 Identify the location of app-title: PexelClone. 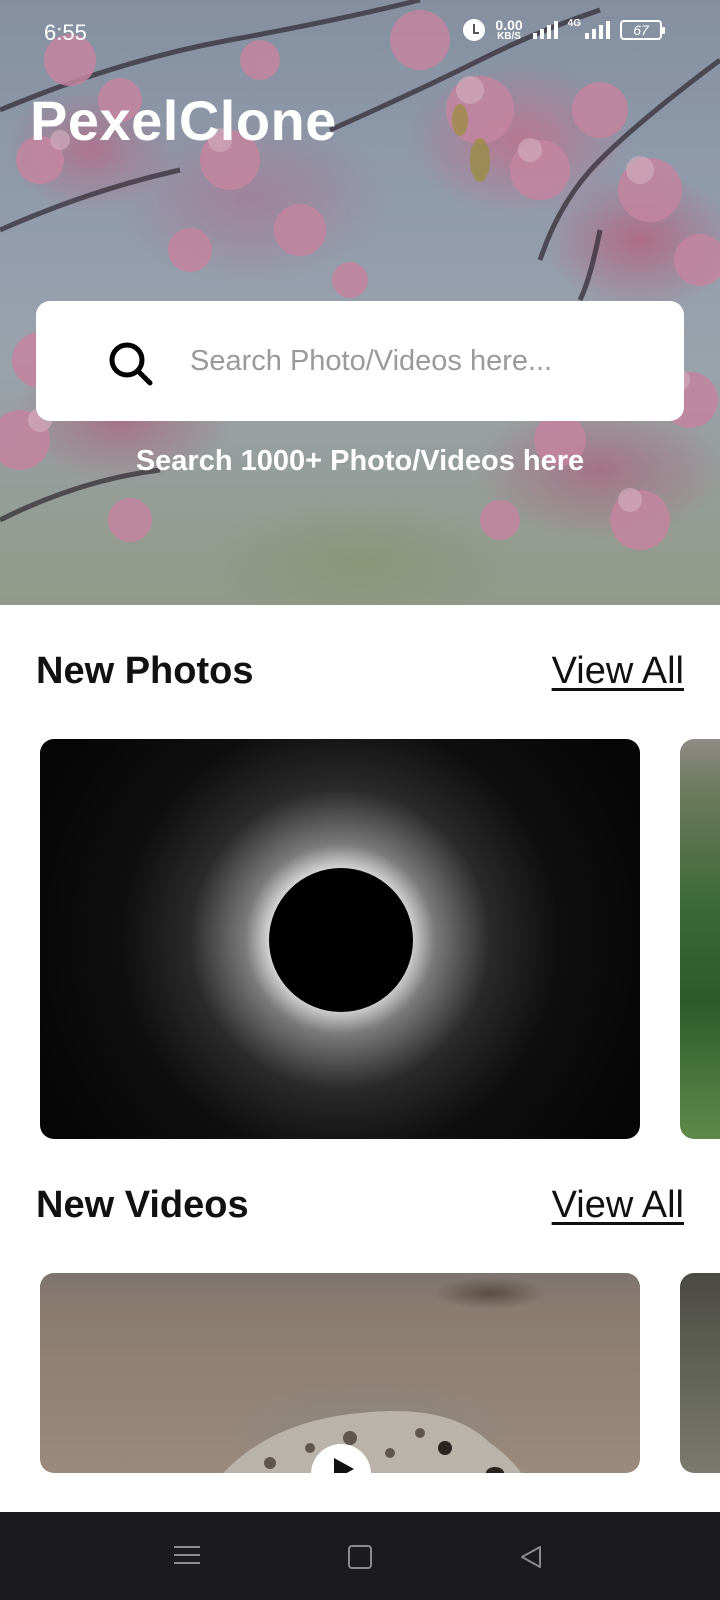
(183, 120).